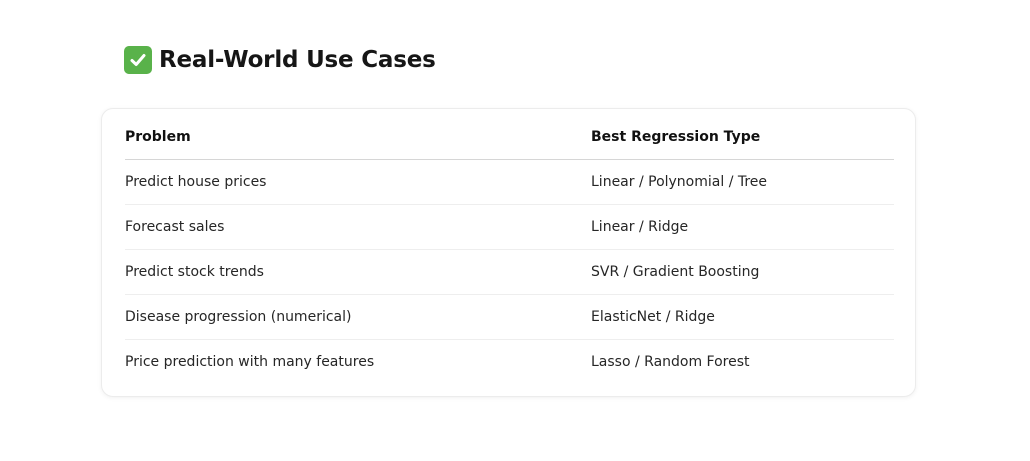 Image resolution: width=1030 pixels, height=461 pixels. I want to click on cell-problem: Predict stock trends, so click(358, 272).